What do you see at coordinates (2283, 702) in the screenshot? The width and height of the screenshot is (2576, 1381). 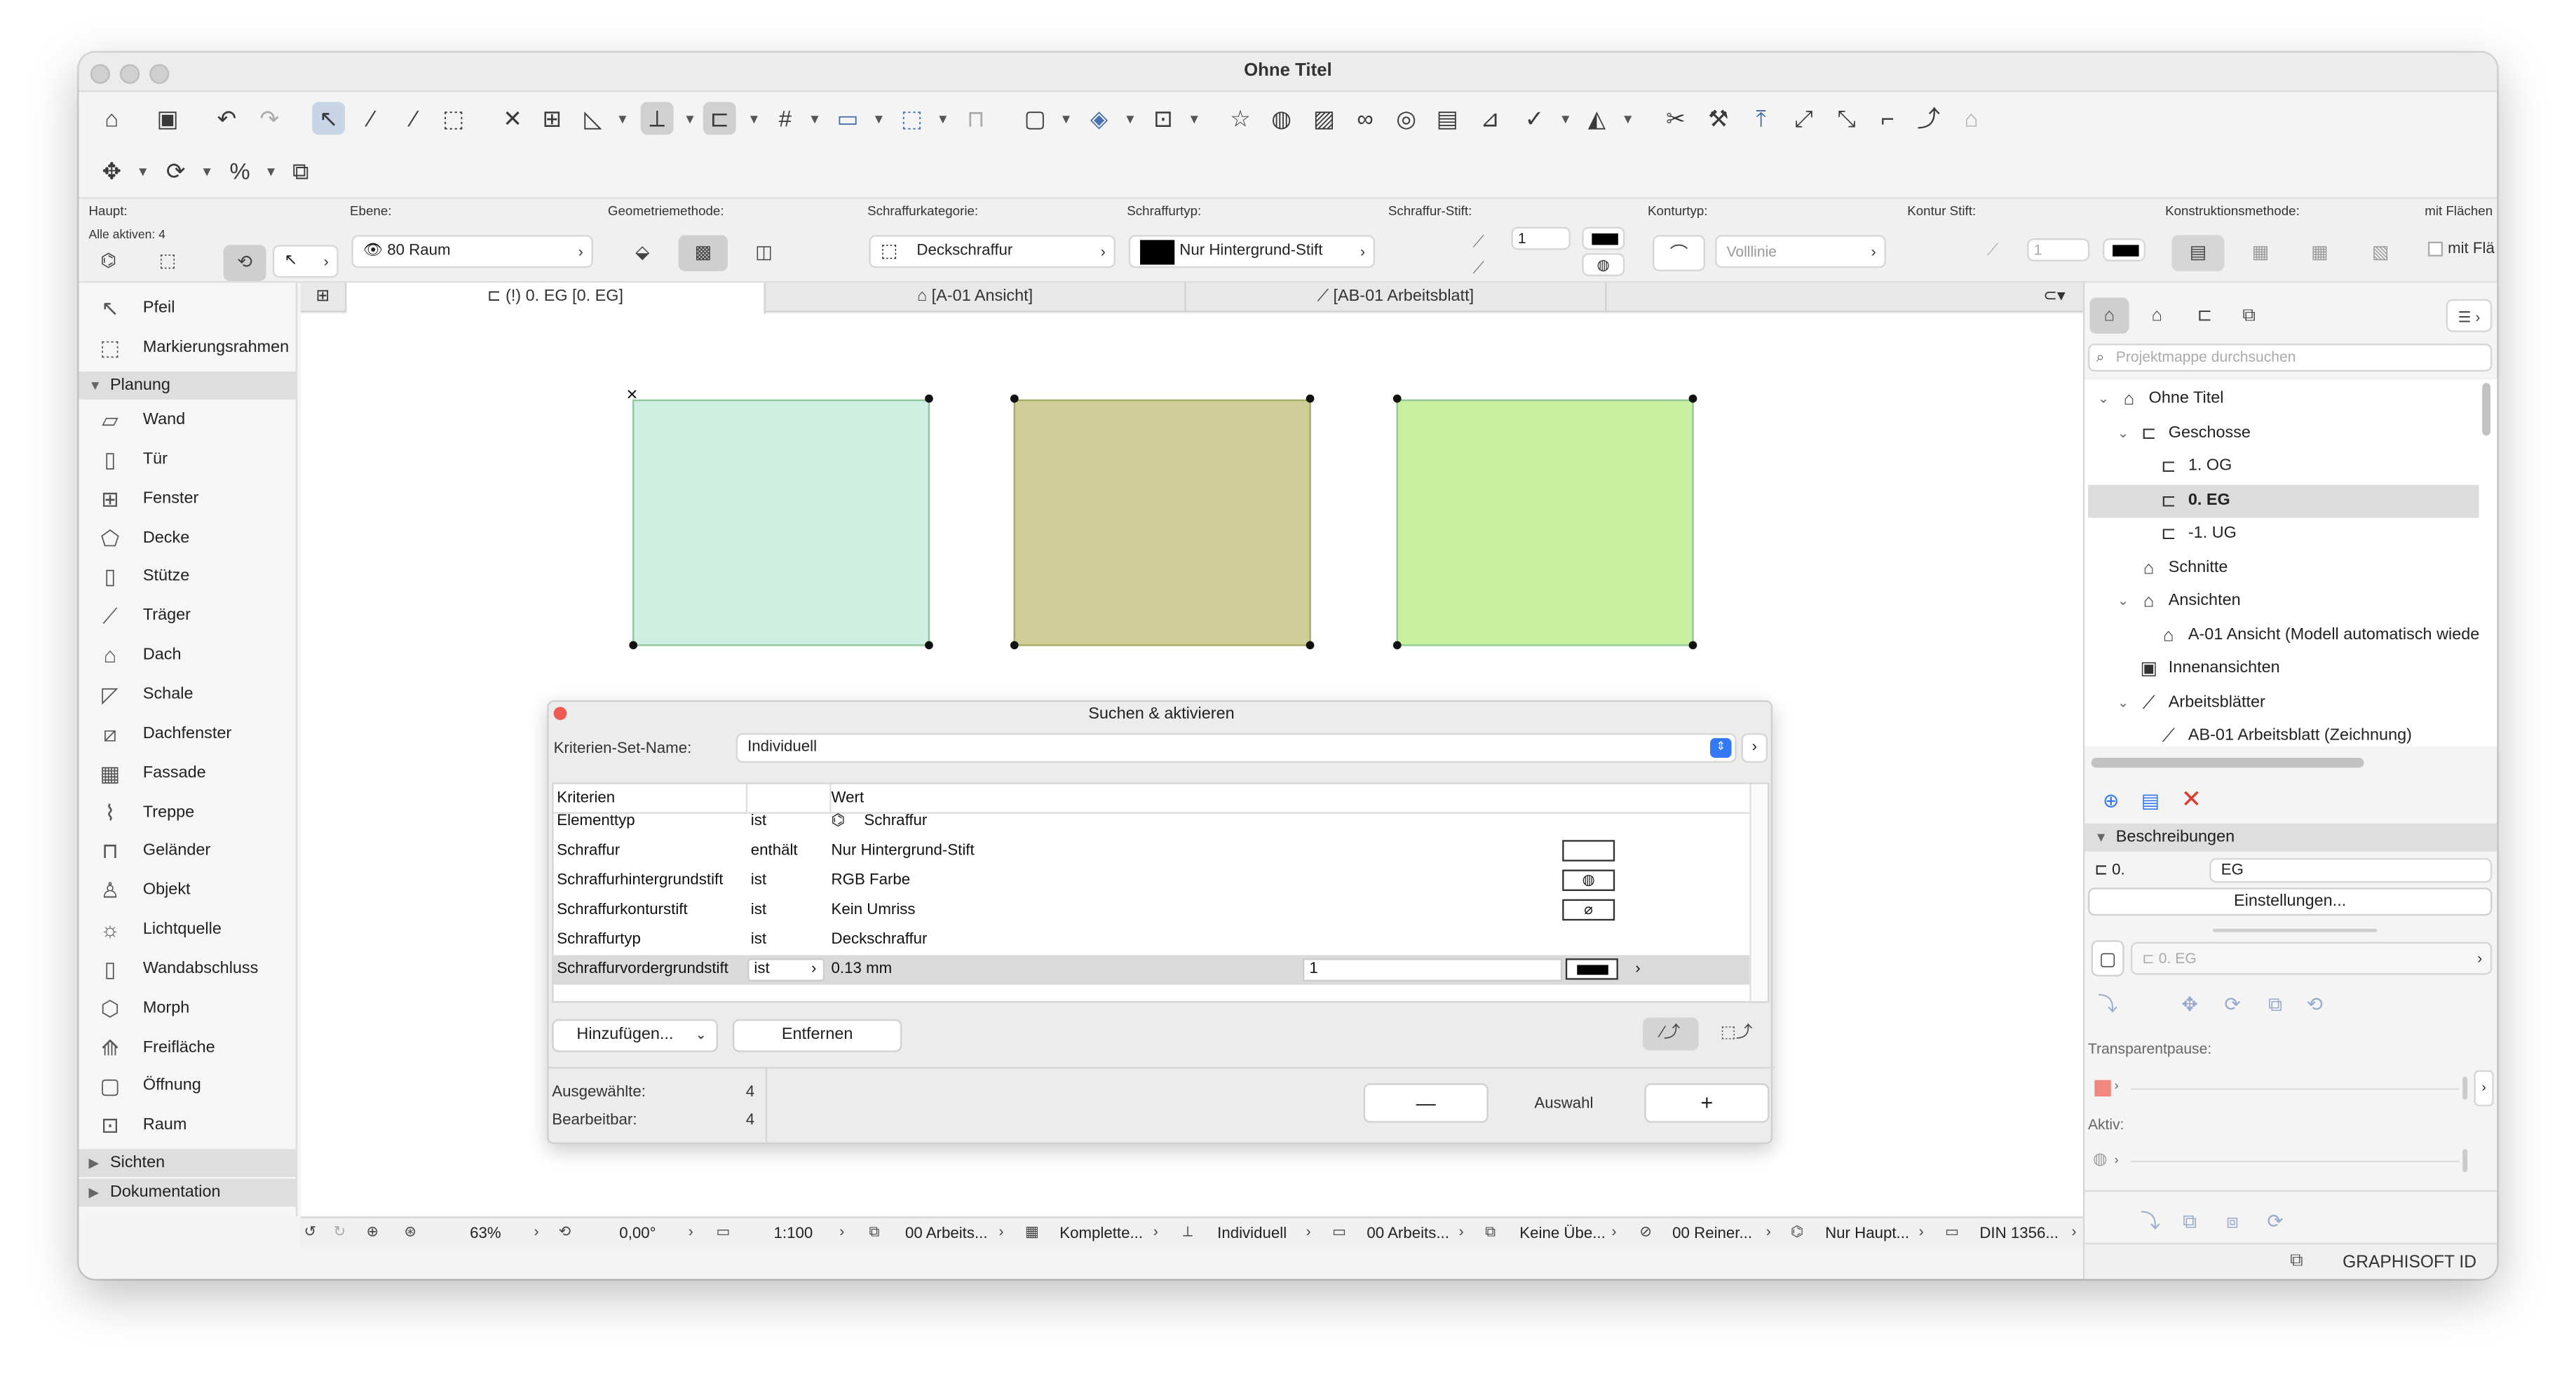 I see `nav-item: ⌄ ⟋ Arbeitsblätter` at bounding box center [2283, 702].